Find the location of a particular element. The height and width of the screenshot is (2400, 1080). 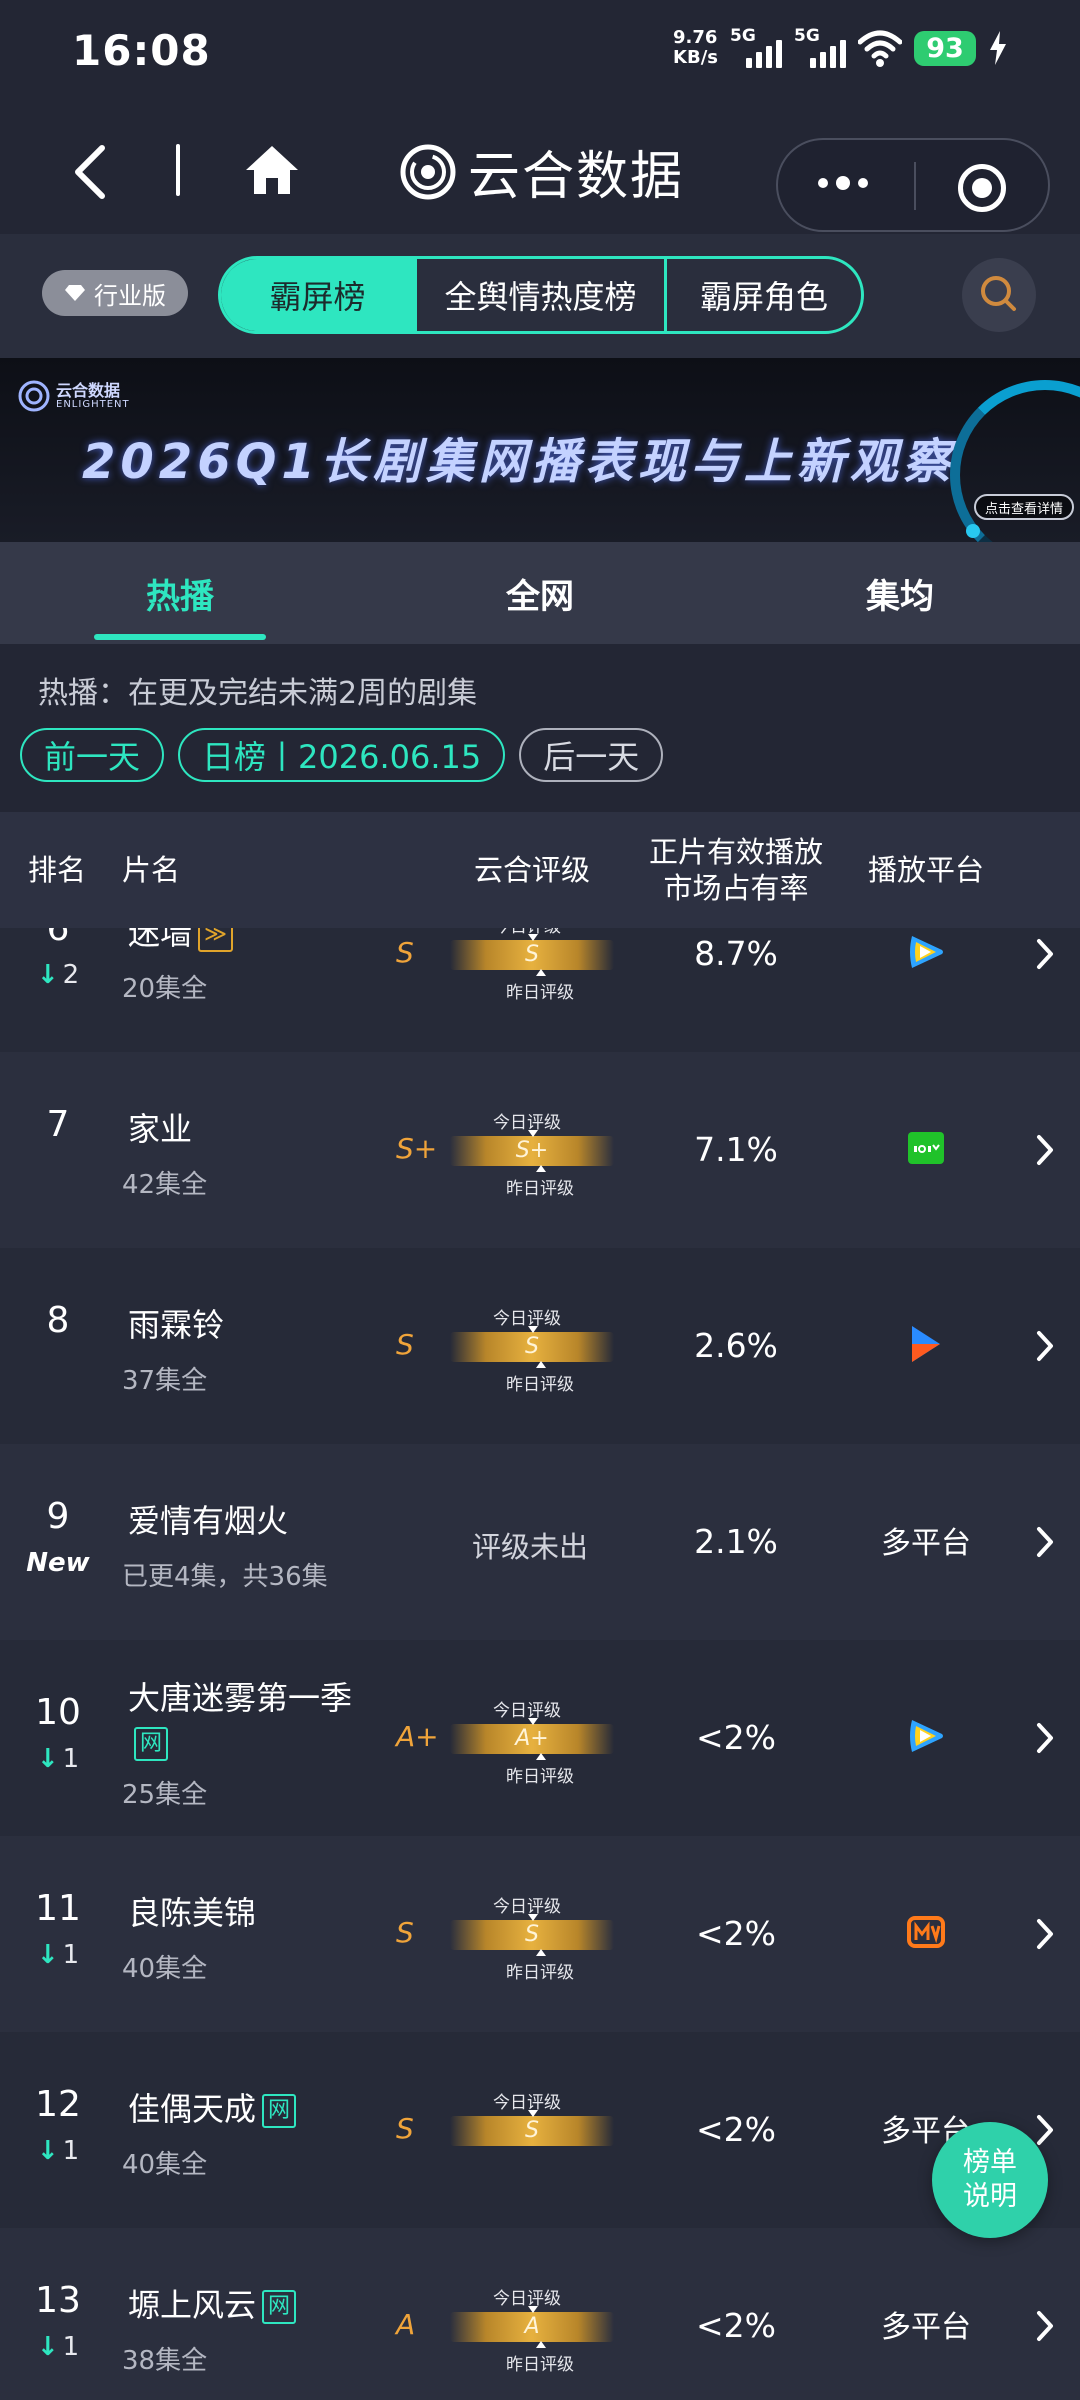

web-drama-tag: 网 is located at coordinates (279, 2307).